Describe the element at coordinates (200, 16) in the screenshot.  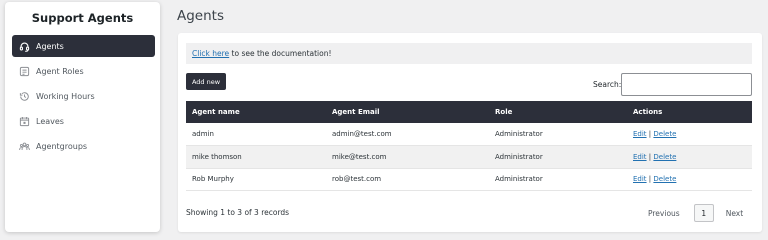
I see `page-title: Agents` at that location.